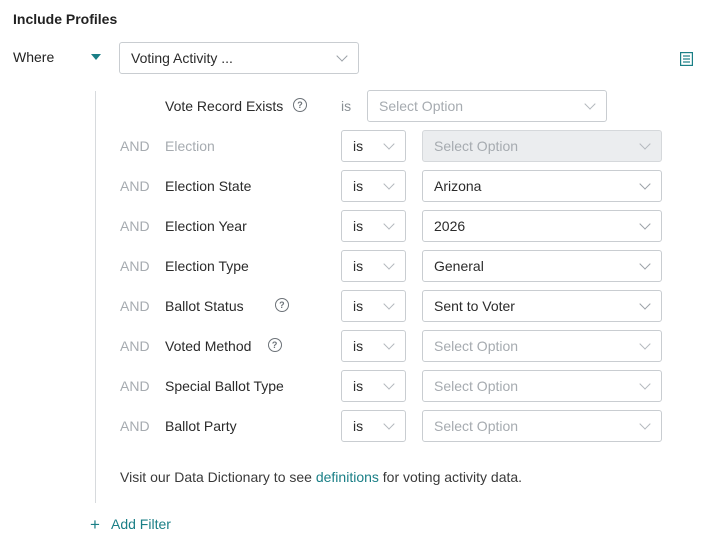 This screenshot has height=556, width=716. What do you see at coordinates (224, 106) in the screenshot?
I see `vote-record-label: Vote Record Exists` at bounding box center [224, 106].